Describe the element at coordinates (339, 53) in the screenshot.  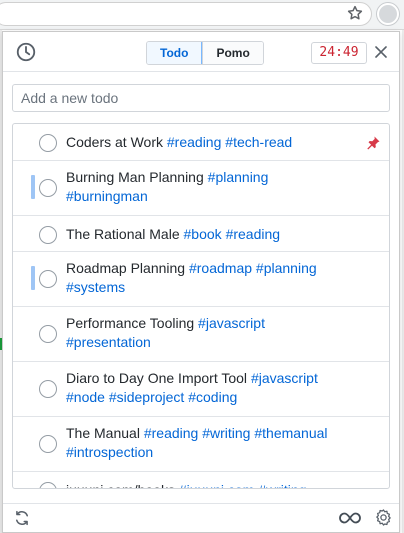
I see `pomodoro-timer: 24:49` at that location.